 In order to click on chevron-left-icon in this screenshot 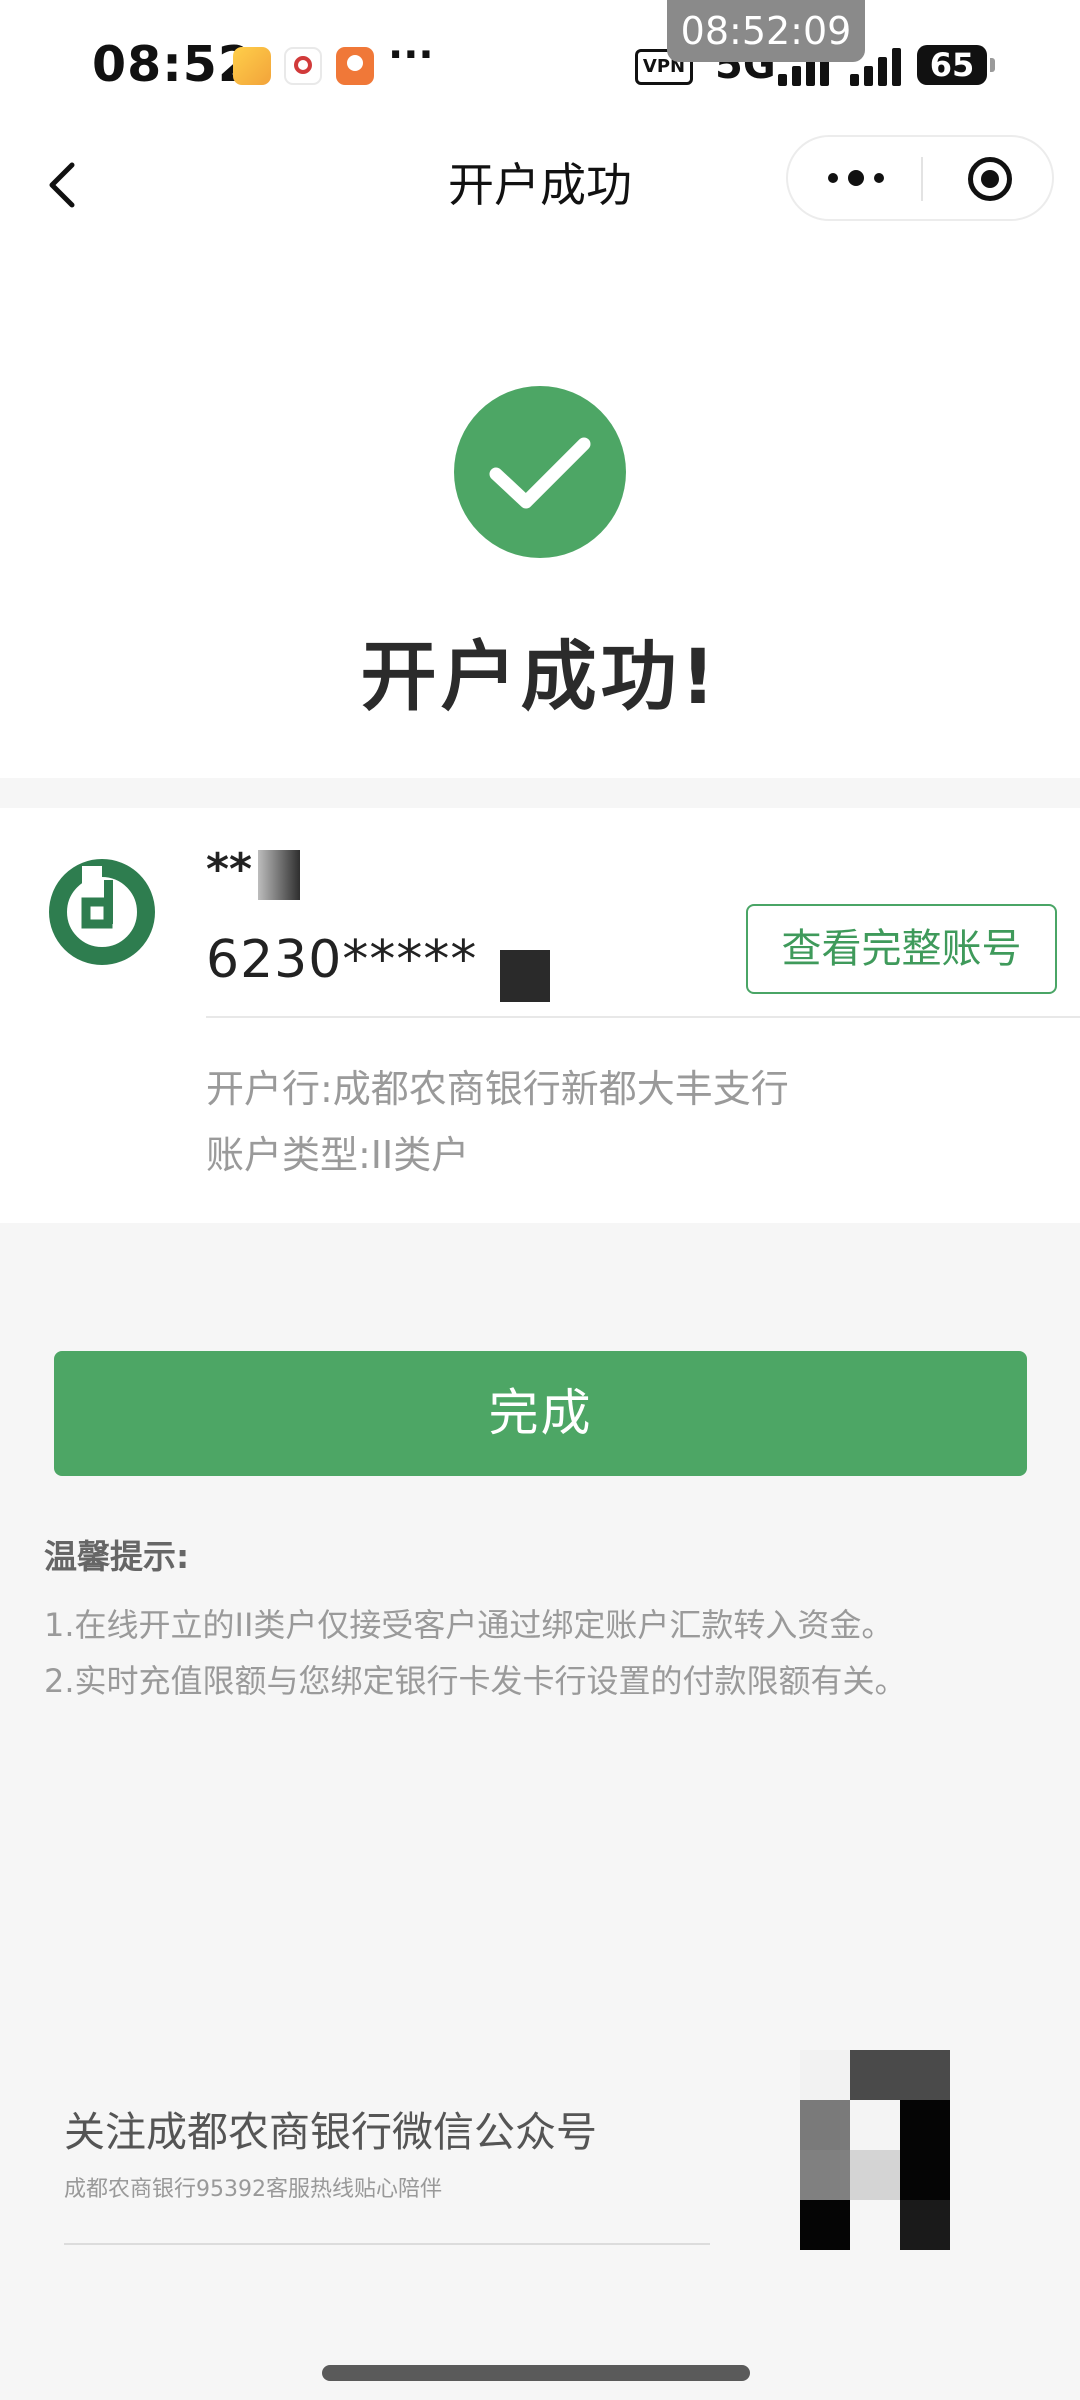, I will do `click(62, 185)`.